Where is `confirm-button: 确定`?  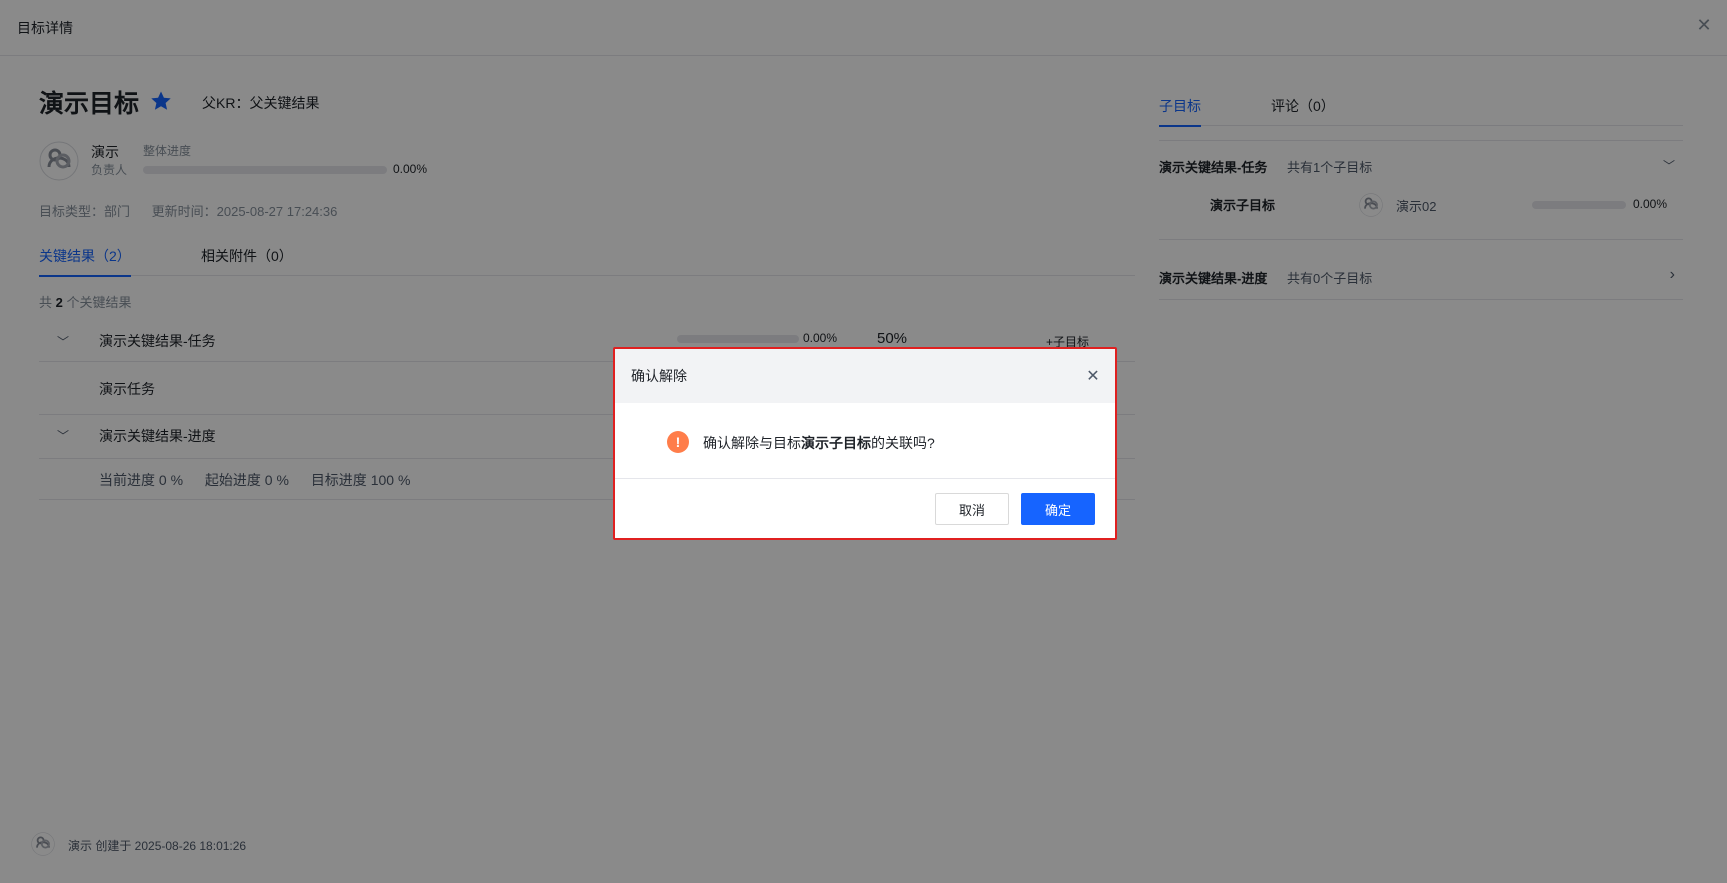 confirm-button: 确定 is located at coordinates (1058, 509).